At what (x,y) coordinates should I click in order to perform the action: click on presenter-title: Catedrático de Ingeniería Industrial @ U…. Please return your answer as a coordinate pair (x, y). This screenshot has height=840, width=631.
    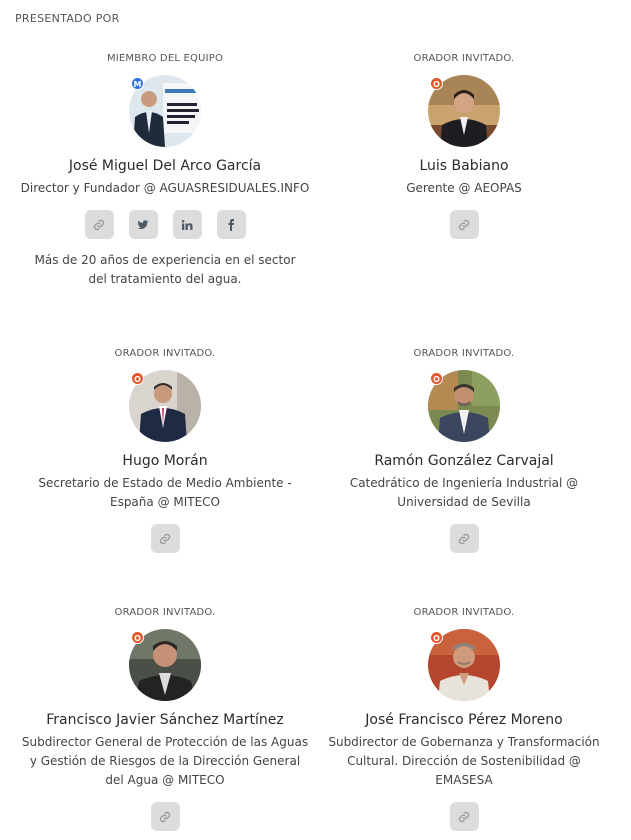
    Looking at the image, I should click on (464, 492).